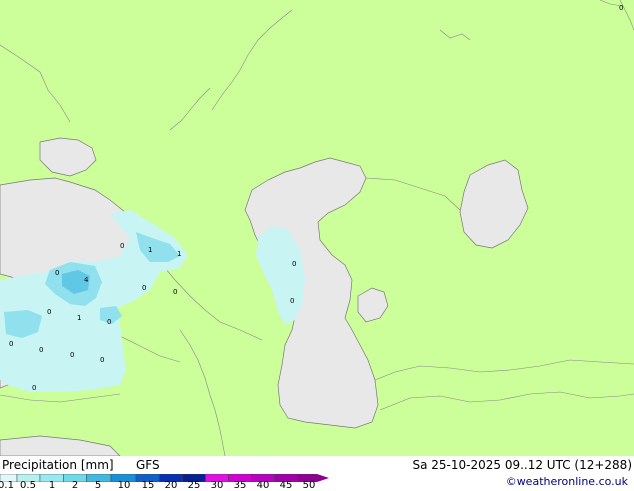 This screenshot has width=634, height=491. Describe the element at coordinates (240, 485) in the screenshot. I see `color-scale-tick: 35` at that location.